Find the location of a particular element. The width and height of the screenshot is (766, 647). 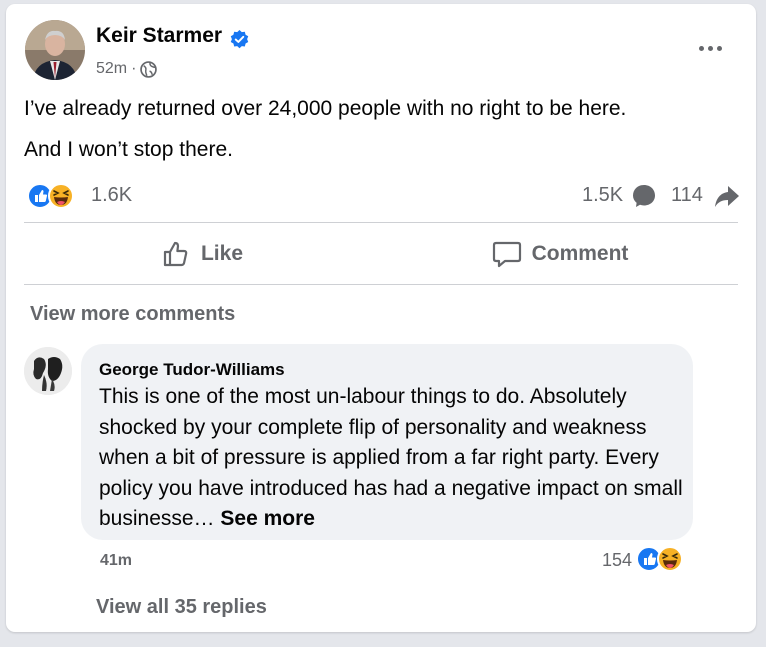

commenter-name: George Tudor-Williams is located at coordinates (192, 370).